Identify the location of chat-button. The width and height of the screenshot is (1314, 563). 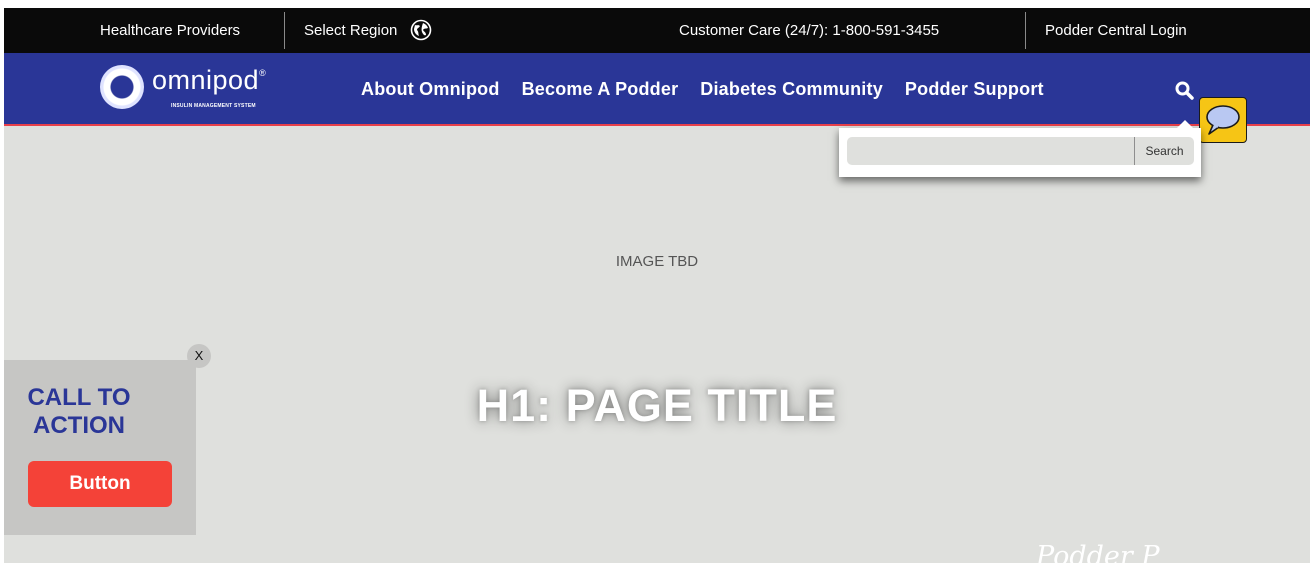
(1223, 120).